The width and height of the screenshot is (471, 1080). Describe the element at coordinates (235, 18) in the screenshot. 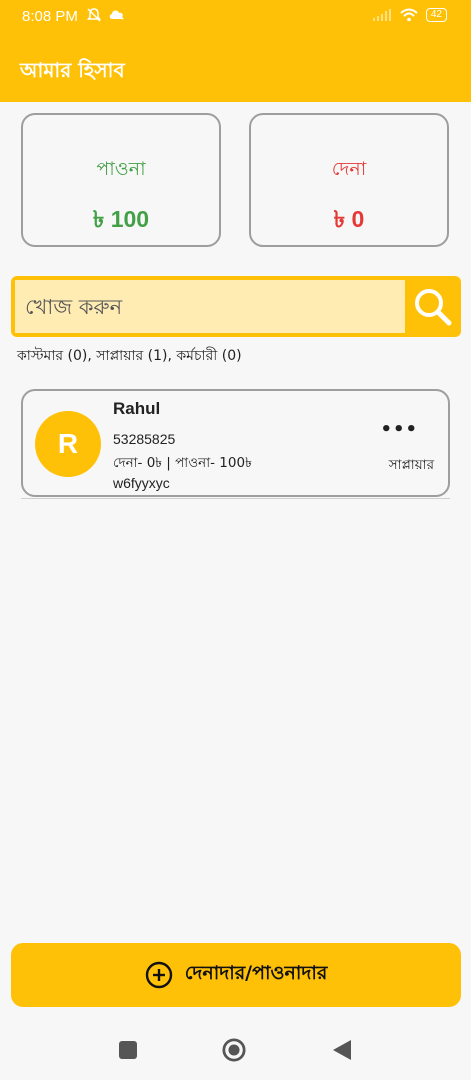

I see `status-bar: 8:08 PM 42` at that location.